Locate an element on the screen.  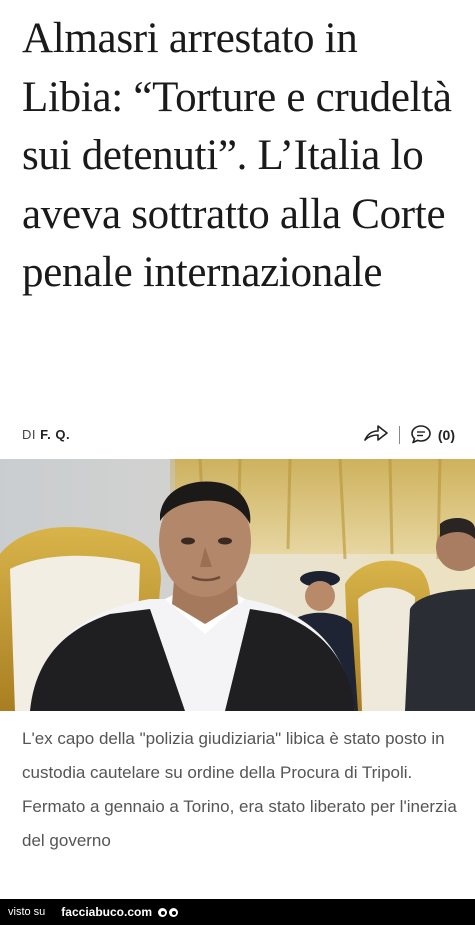
byline-prefix: DI is located at coordinates (29, 434).